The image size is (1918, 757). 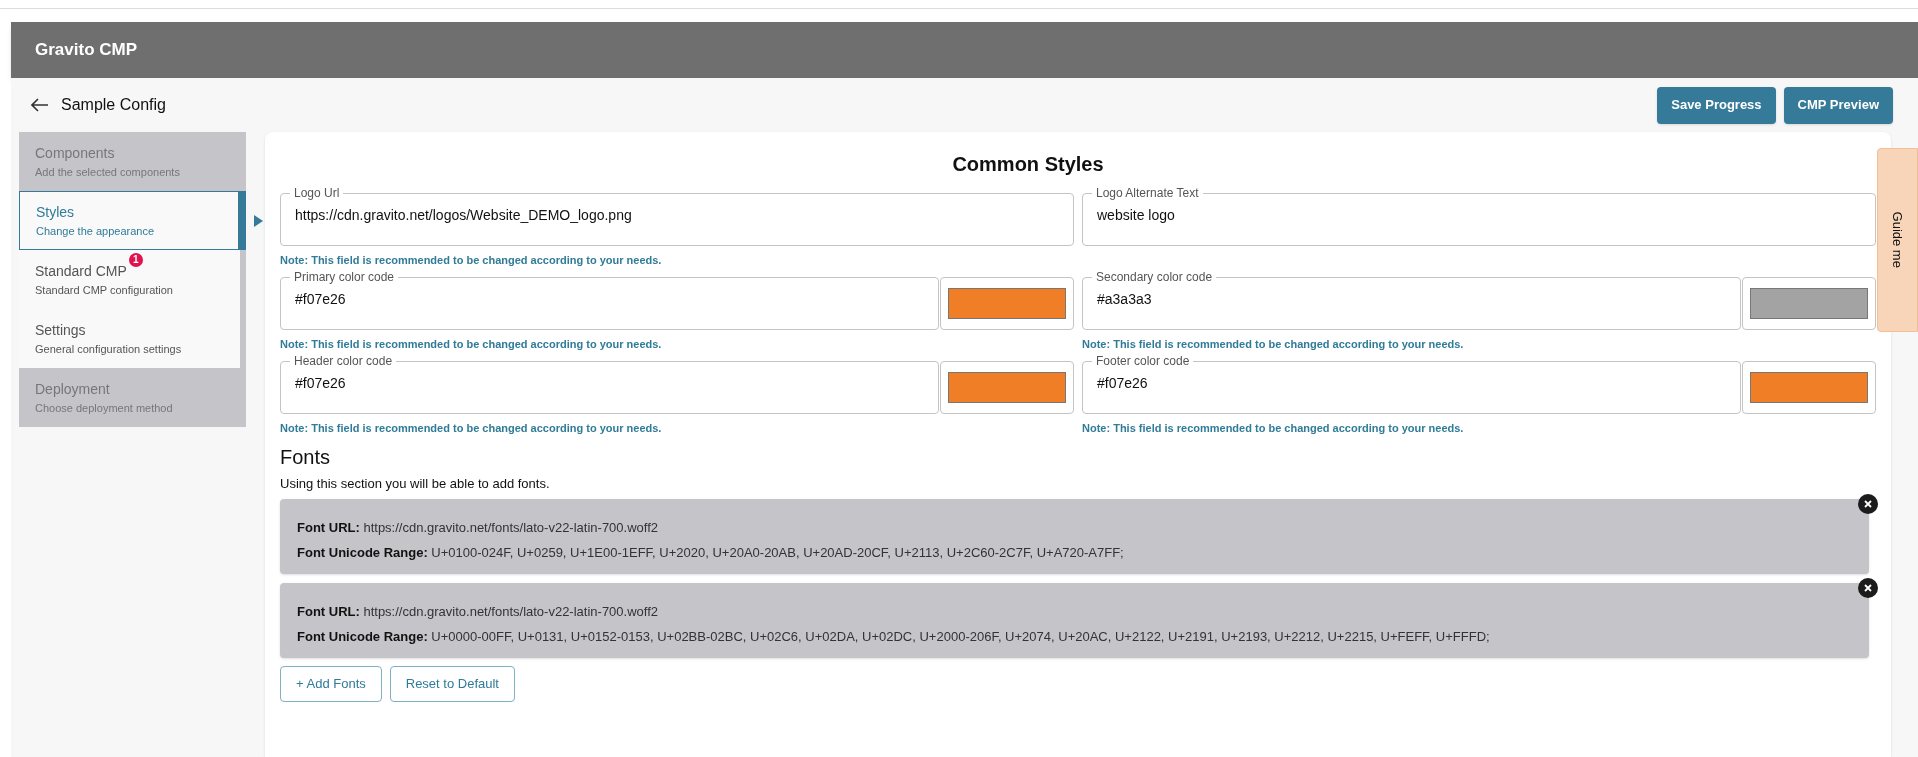 What do you see at coordinates (60, 330) in the screenshot?
I see `item-title: Settings` at bounding box center [60, 330].